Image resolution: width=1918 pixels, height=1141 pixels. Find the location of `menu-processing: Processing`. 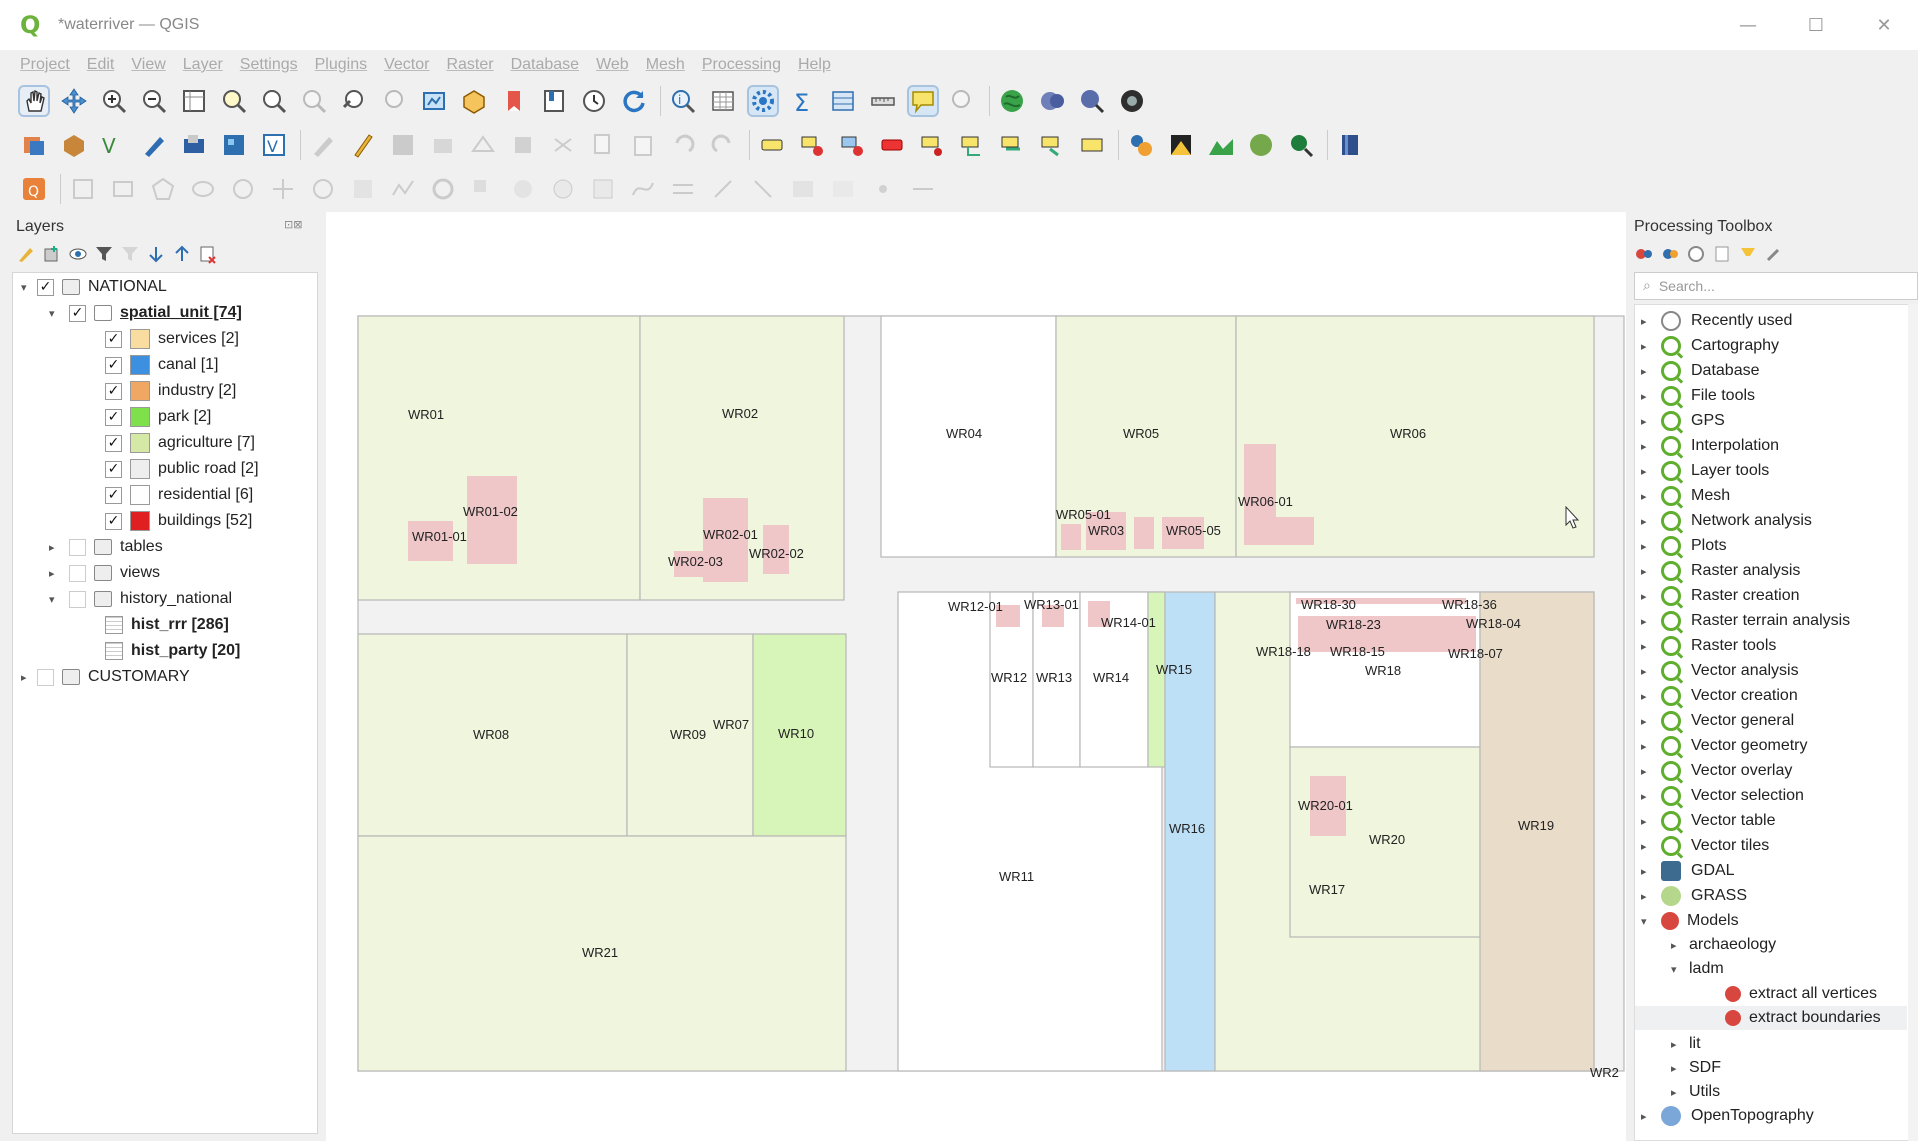

menu-processing: Processing is located at coordinates (741, 65).